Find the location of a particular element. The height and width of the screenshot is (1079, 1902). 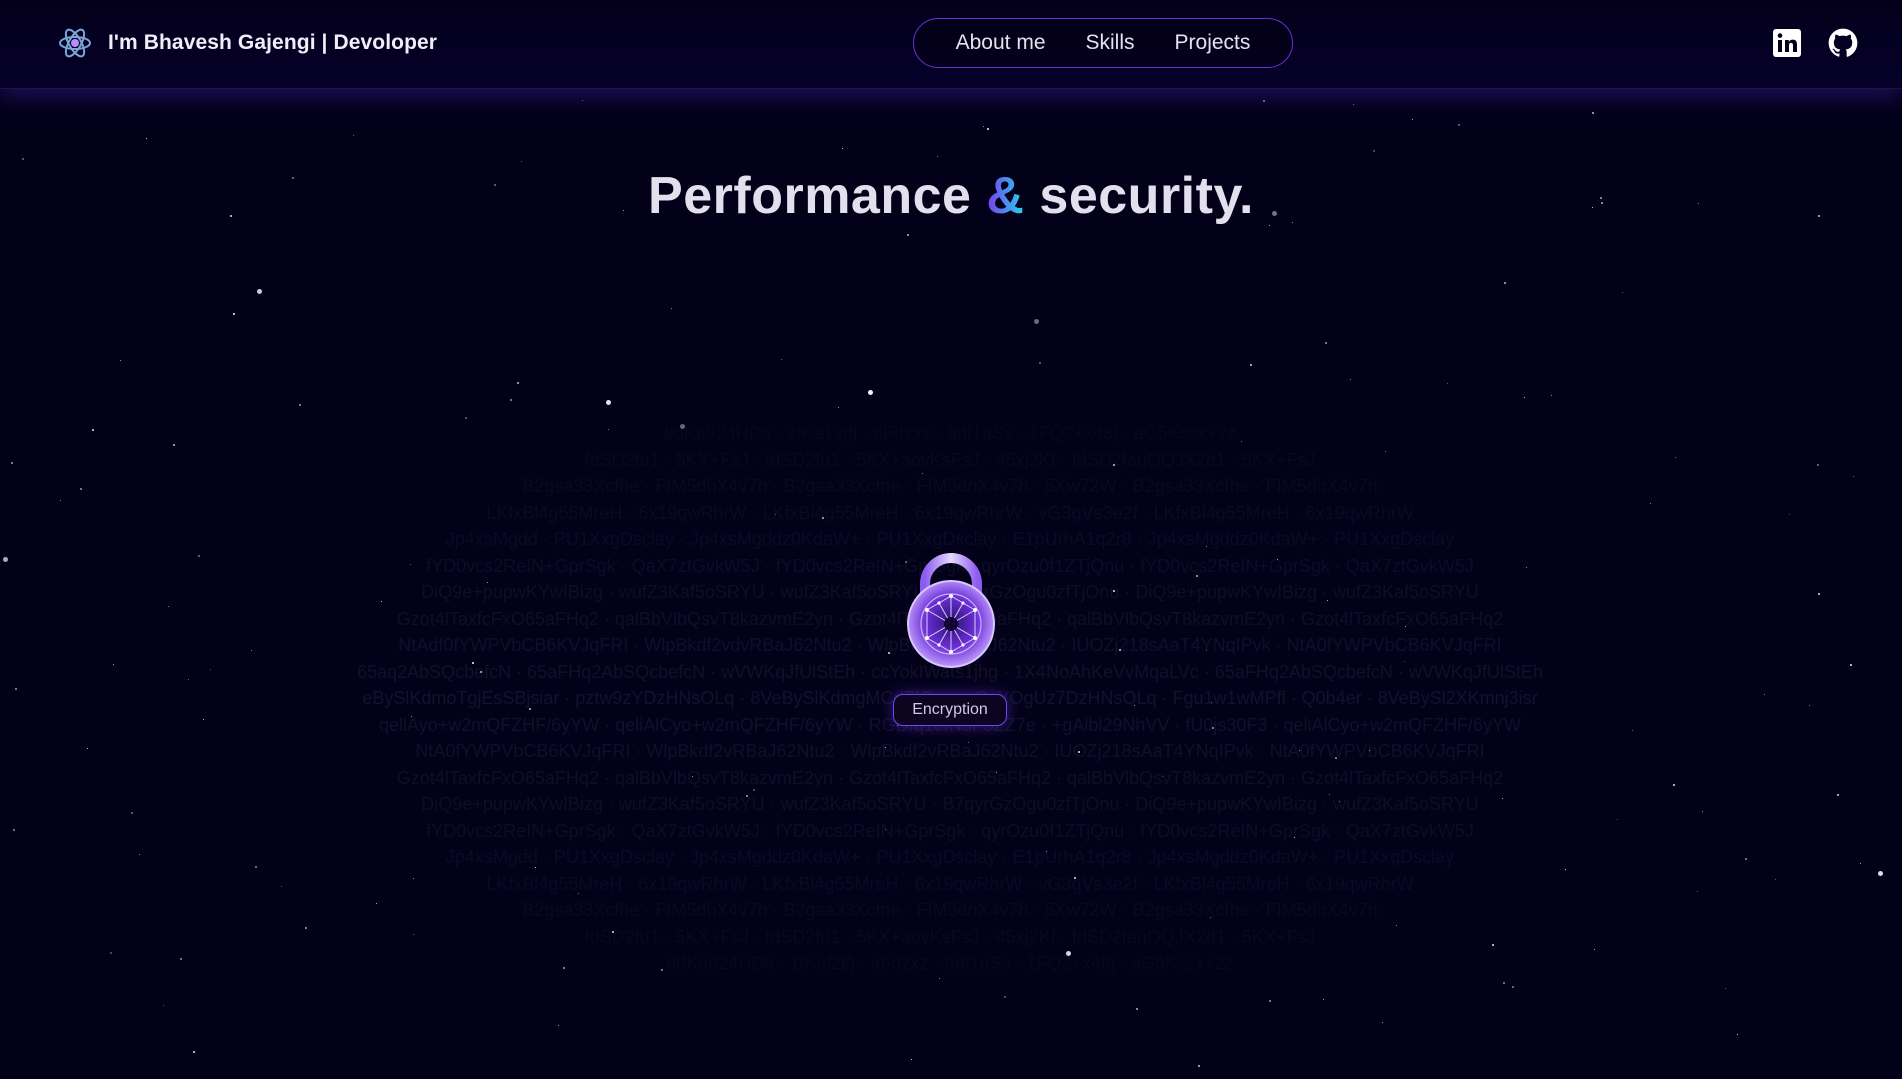

lock-icon is located at coordinates (951, 609).